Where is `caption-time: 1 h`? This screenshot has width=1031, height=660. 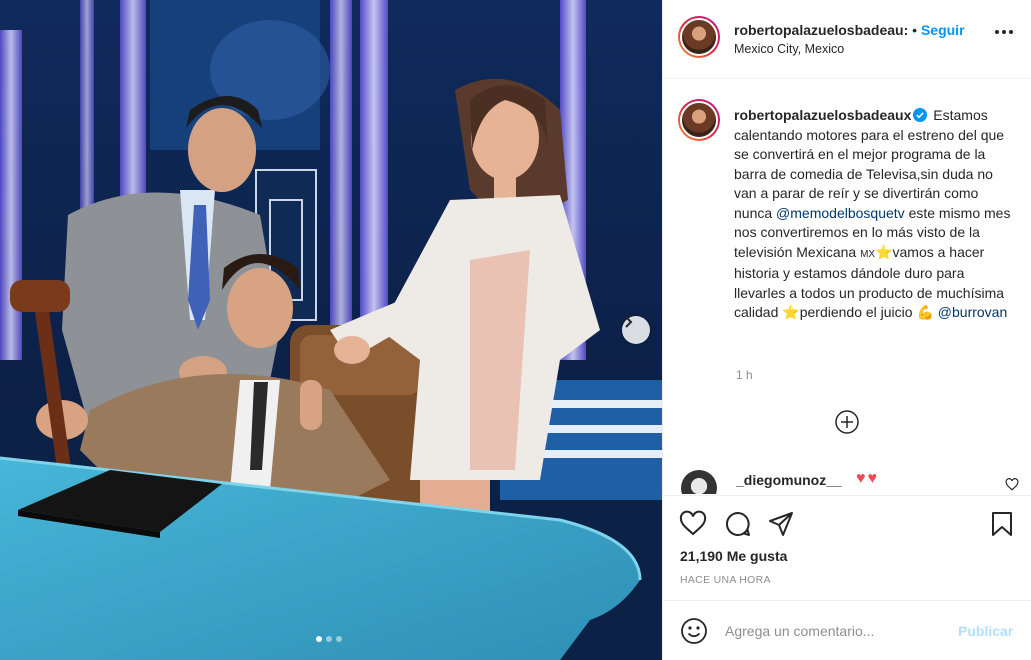
caption-time: 1 h is located at coordinates (744, 375).